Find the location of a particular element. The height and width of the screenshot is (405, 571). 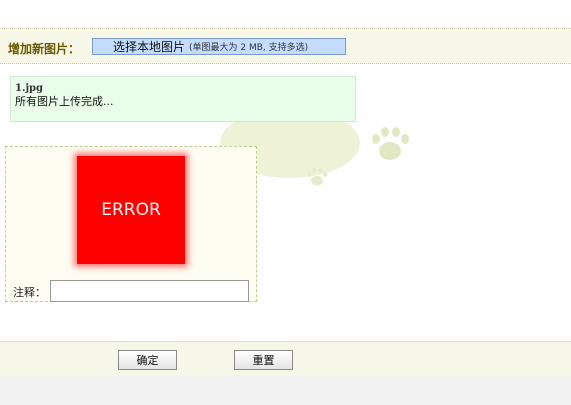

top-bar is located at coordinates (285, 14).